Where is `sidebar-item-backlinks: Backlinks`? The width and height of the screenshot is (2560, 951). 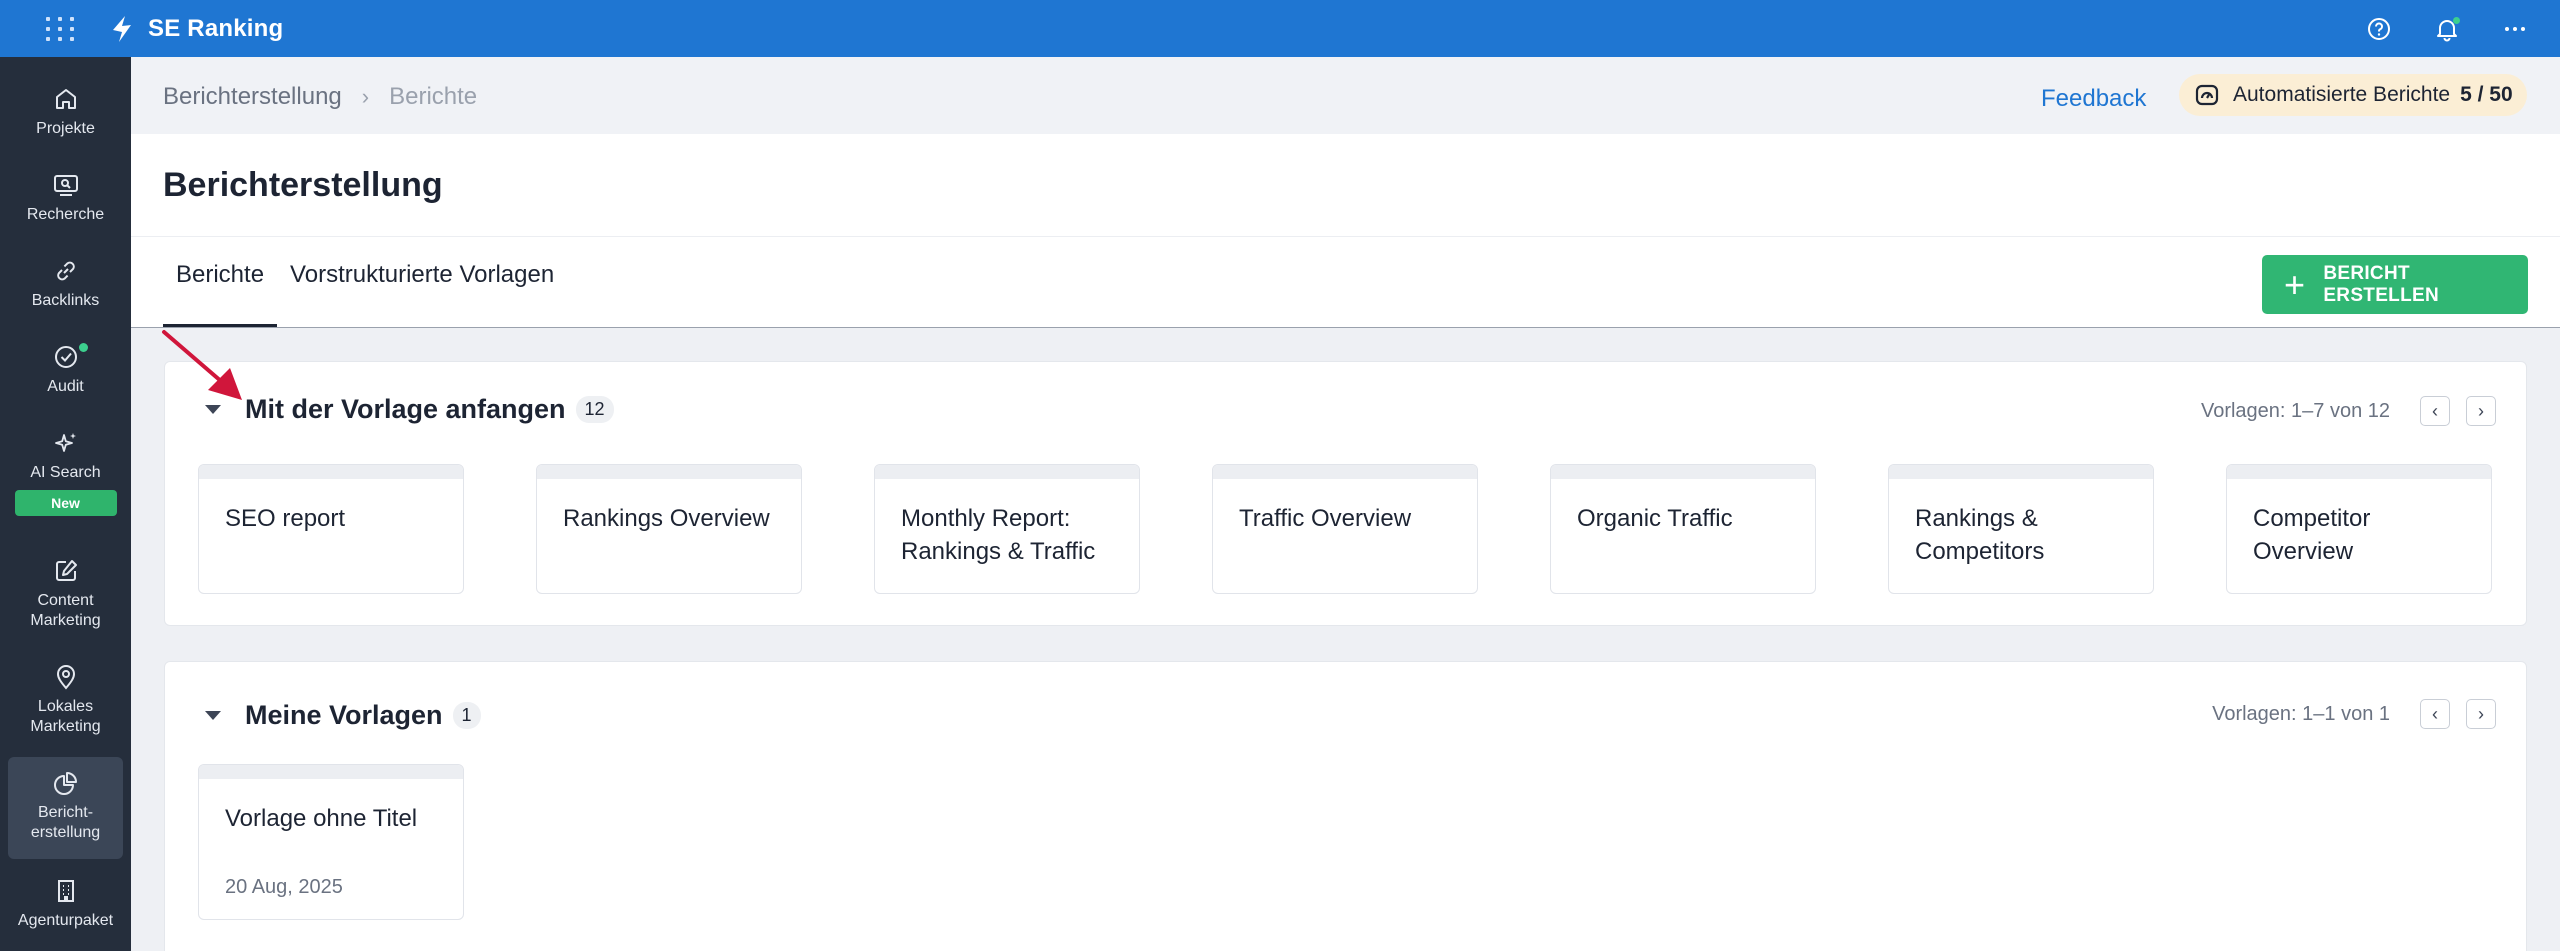 sidebar-item-backlinks: Backlinks is located at coordinates (65, 285).